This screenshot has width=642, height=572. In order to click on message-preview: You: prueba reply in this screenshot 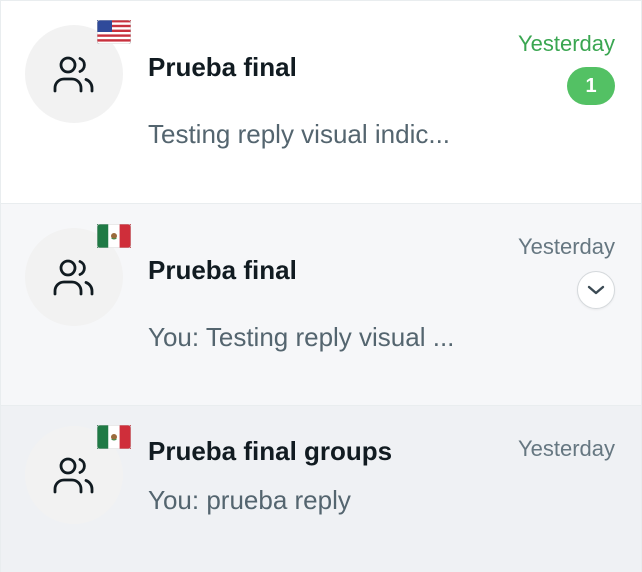, I will do `click(249, 500)`.